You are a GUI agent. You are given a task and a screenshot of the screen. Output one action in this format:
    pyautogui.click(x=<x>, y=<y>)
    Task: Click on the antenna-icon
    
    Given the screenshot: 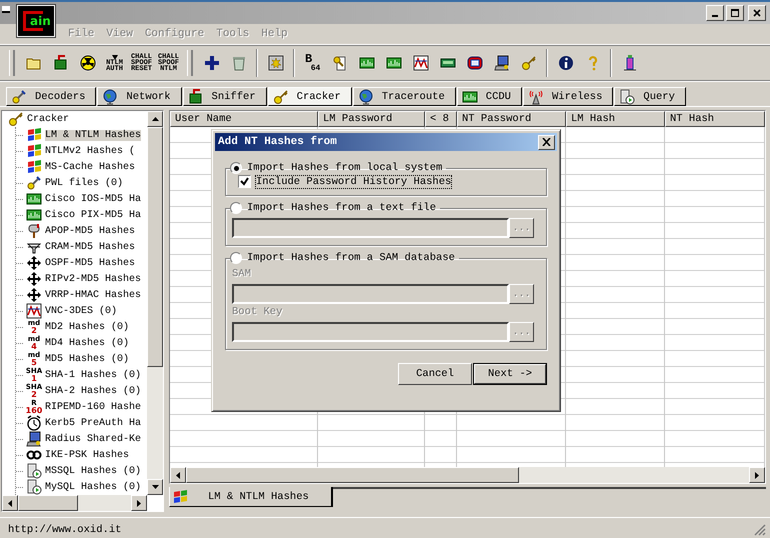 What is the action you would take?
    pyautogui.click(x=536, y=96)
    